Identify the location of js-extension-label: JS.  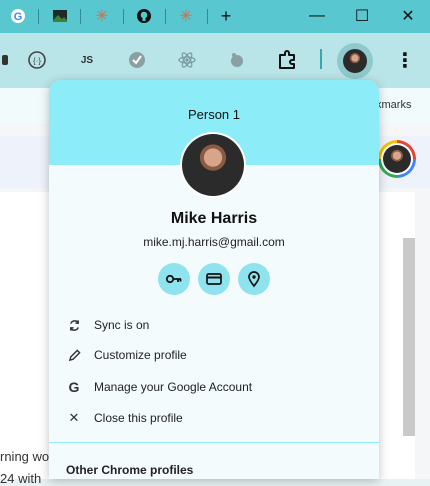
(87, 60).